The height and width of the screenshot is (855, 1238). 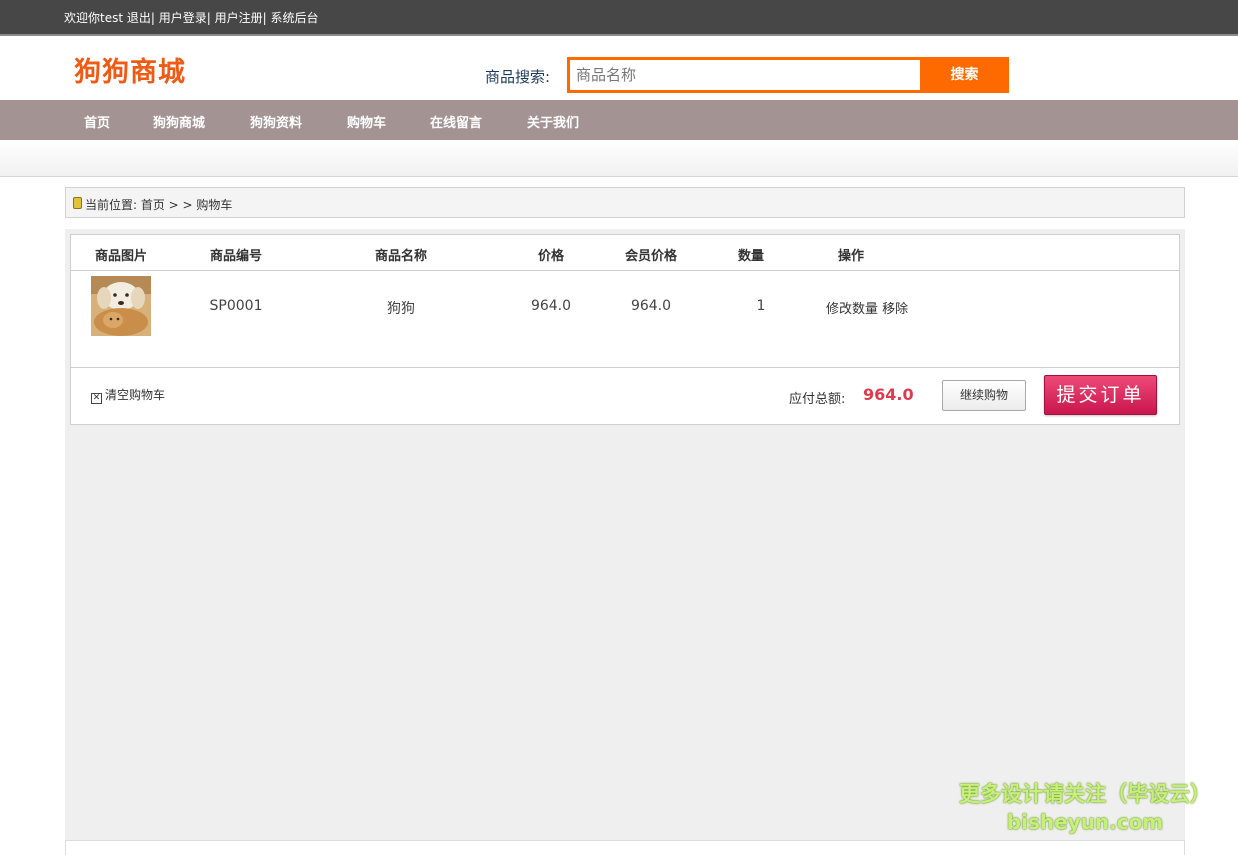 What do you see at coordinates (751, 256) in the screenshot?
I see `col-header-quantity: 数量` at bounding box center [751, 256].